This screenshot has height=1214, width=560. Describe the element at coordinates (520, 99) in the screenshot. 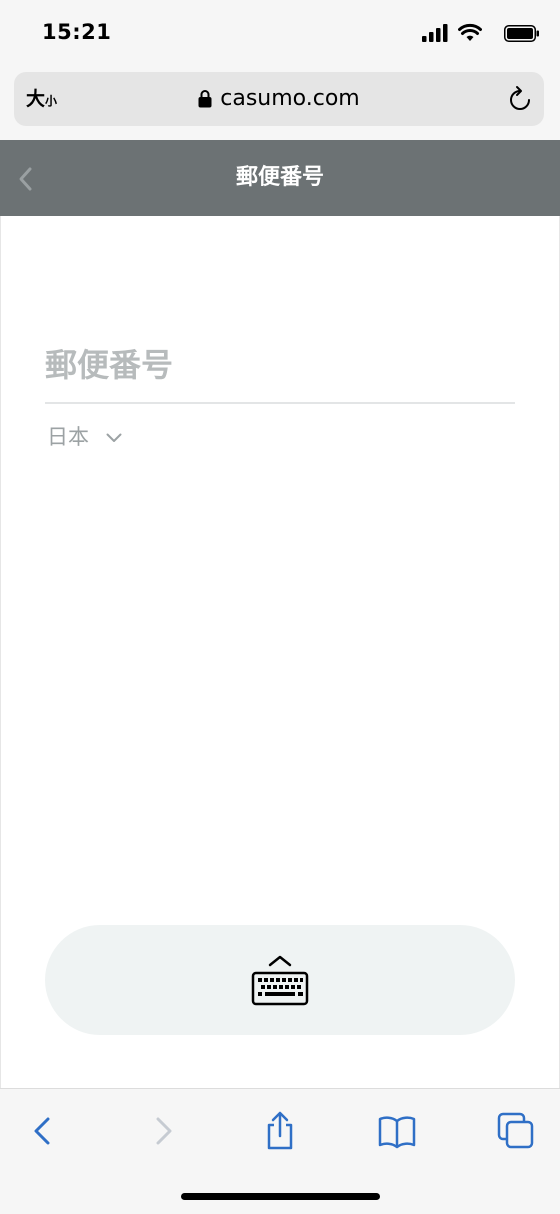

I see `reload-icon` at that location.